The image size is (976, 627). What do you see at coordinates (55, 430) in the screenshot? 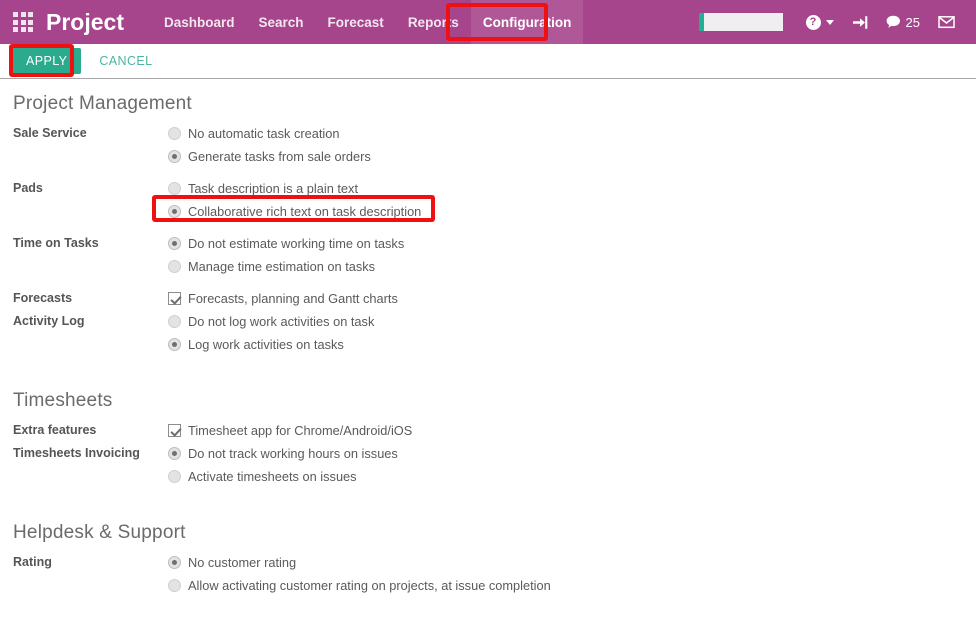
I see `settings-row-label: Extra features` at bounding box center [55, 430].